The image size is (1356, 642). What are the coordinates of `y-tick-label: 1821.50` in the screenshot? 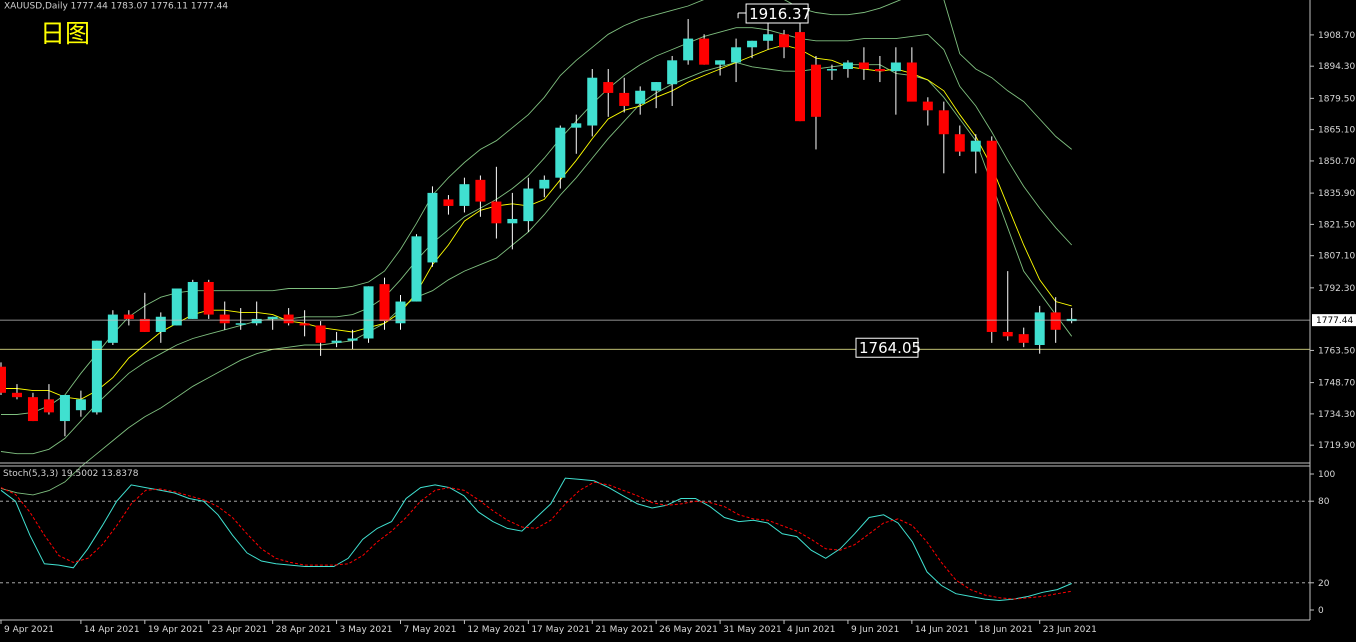 It's located at (1336, 225).